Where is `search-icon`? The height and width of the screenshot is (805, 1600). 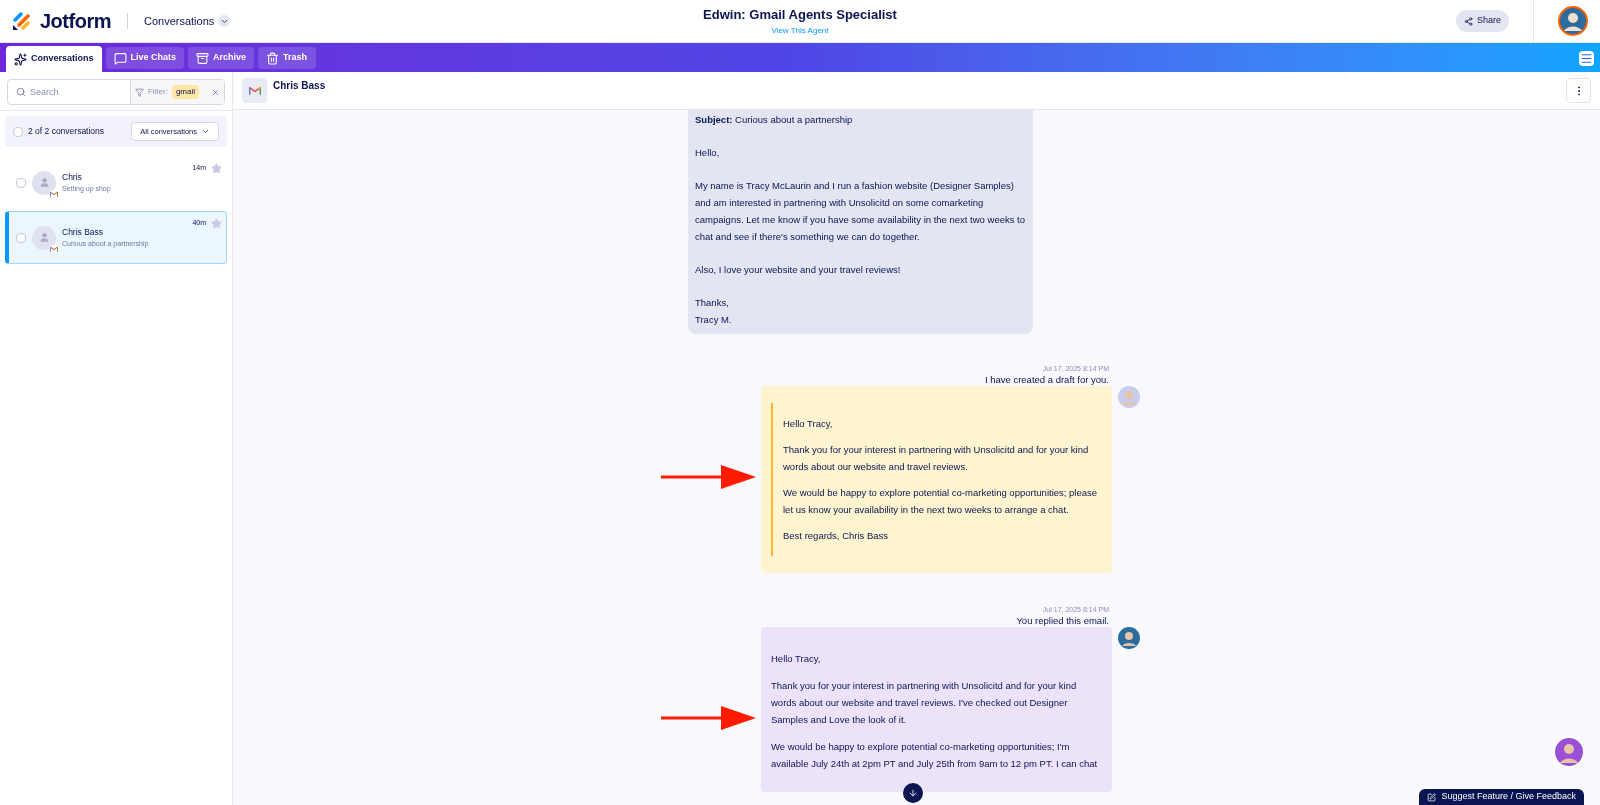 search-icon is located at coordinates (21, 92).